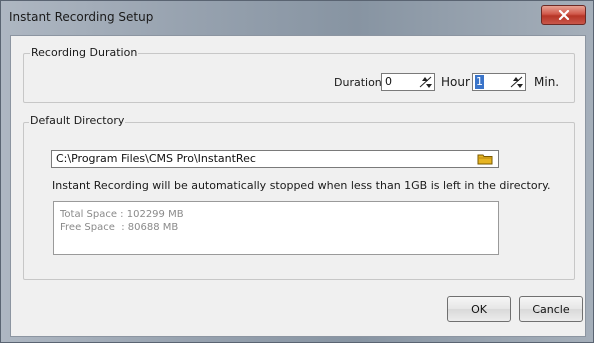  Describe the element at coordinates (479, 309) in the screenshot. I see `ok-button: OK` at that location.